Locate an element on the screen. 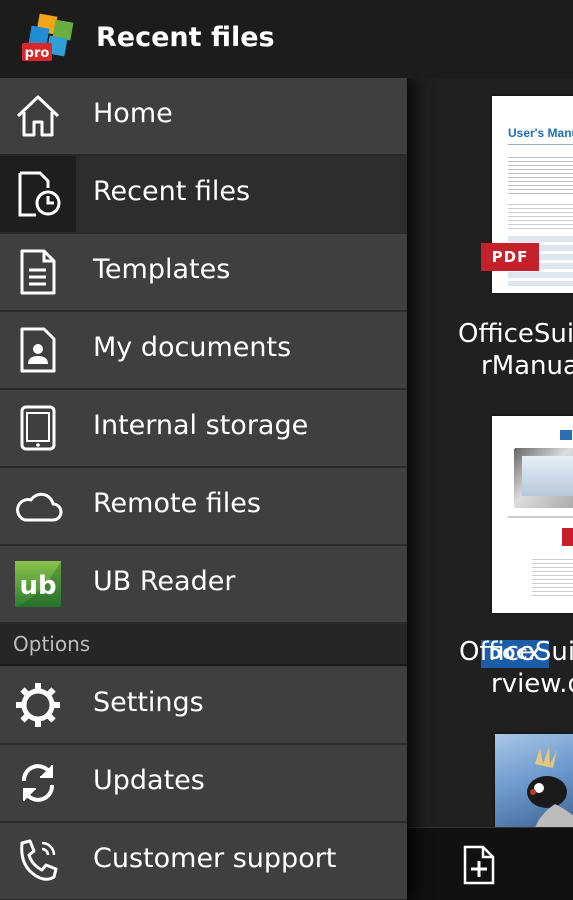  thumb-title: User's Manua is located at coordinates (540, 133).